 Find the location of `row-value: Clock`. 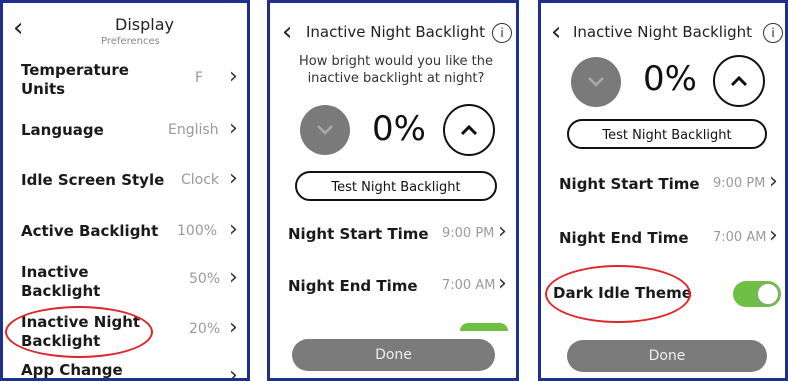

row-value: Clock is located at coordinates (200, 180).